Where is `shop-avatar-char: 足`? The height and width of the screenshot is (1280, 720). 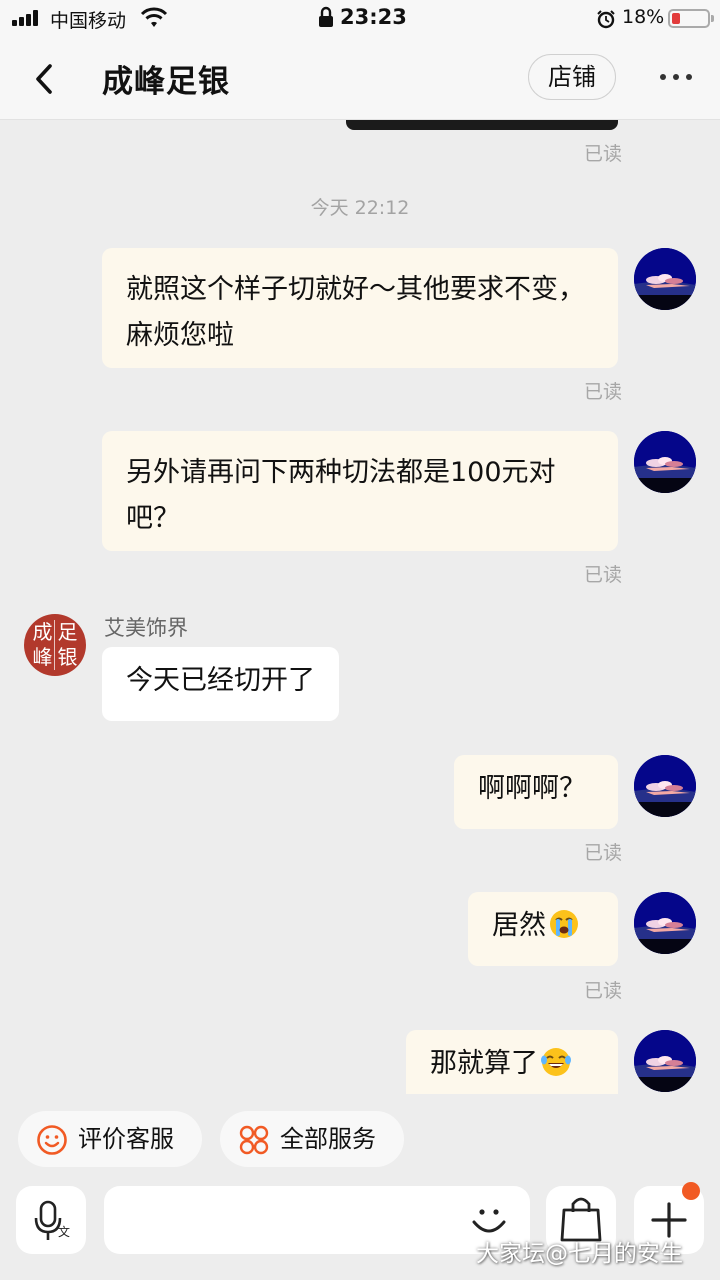
shop-avatar-char: 足 is located at coordinates (67, 632).